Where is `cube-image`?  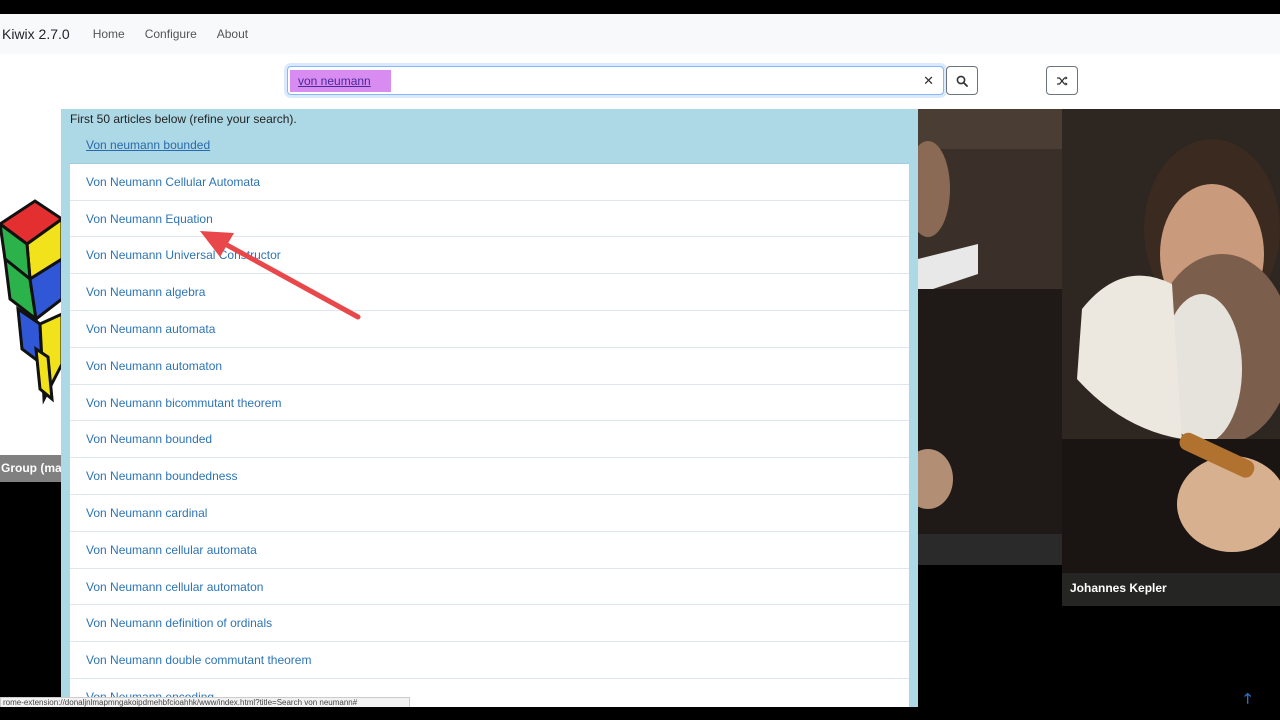 cube-image is located at coordinates (31, 295).